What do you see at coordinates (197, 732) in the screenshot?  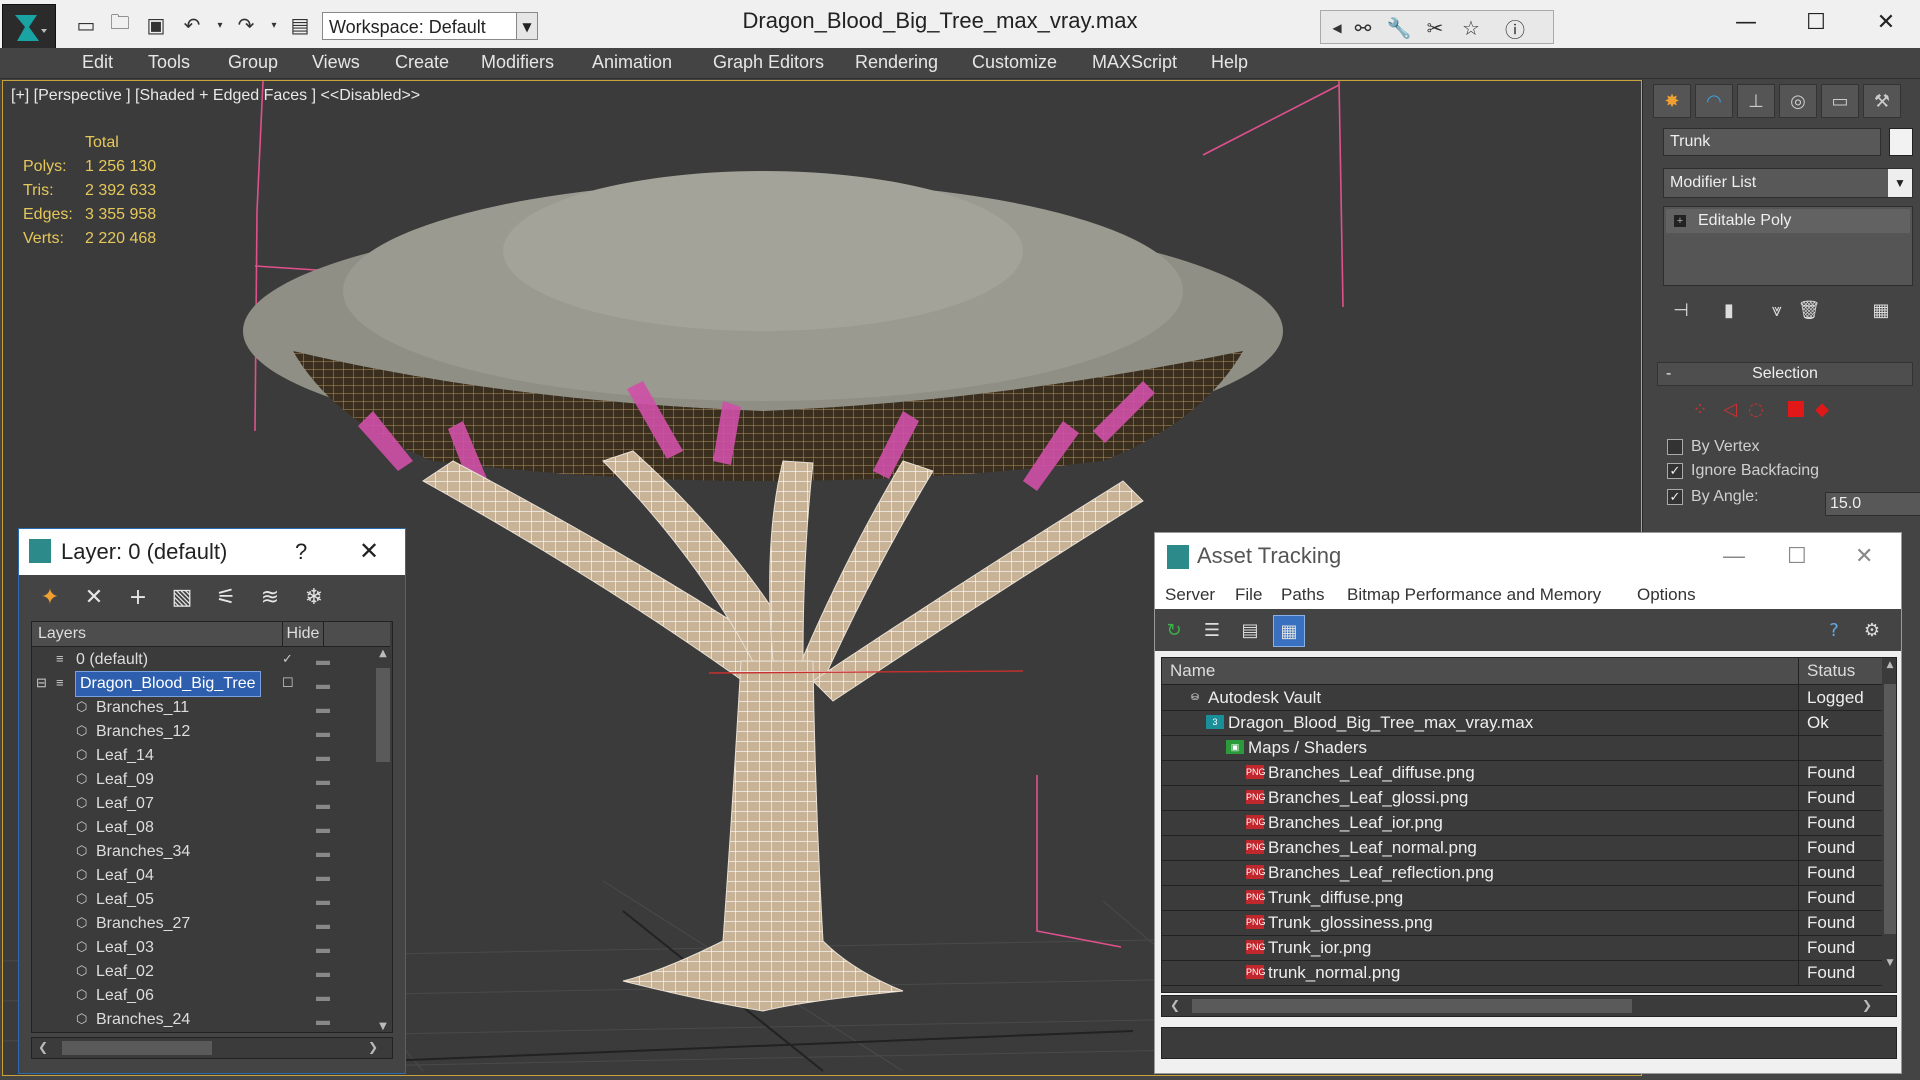 I see `layer-row: ⬡ Branches_12 ▬` at bounding box center [197, 732].